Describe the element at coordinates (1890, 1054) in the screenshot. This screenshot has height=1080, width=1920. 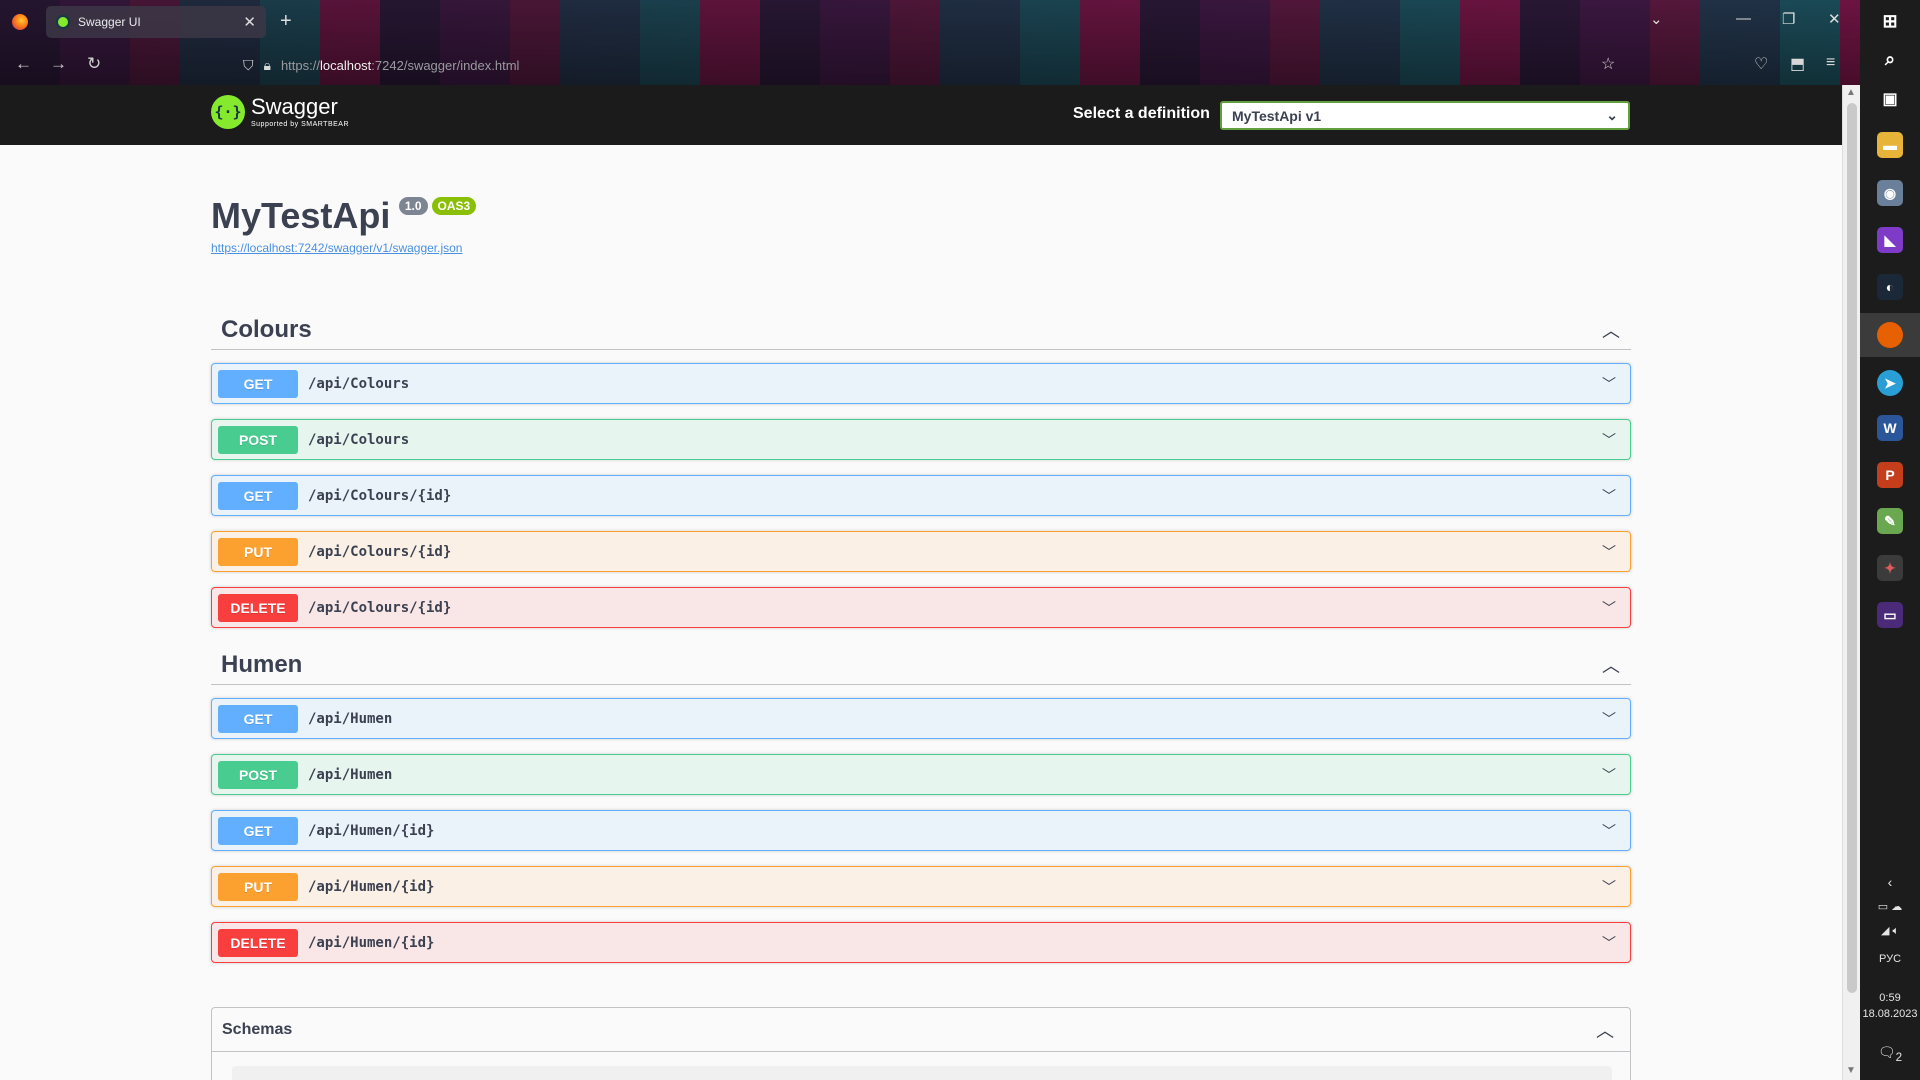
I see `notifications-icon: 🗨︎2` at that location.